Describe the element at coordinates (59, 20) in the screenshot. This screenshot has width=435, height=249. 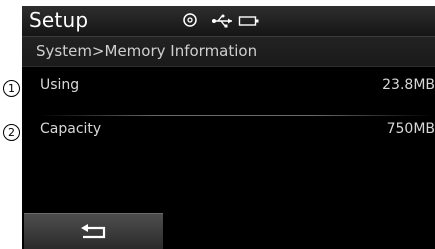
I see `page-title: Setup` at that location.